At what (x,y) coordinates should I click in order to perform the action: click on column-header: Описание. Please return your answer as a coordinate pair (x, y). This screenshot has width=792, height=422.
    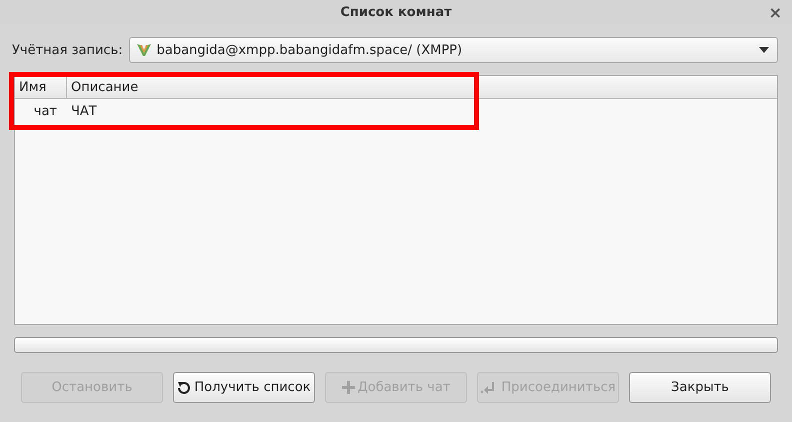
    Looking at the image, I should click on (104, 87).